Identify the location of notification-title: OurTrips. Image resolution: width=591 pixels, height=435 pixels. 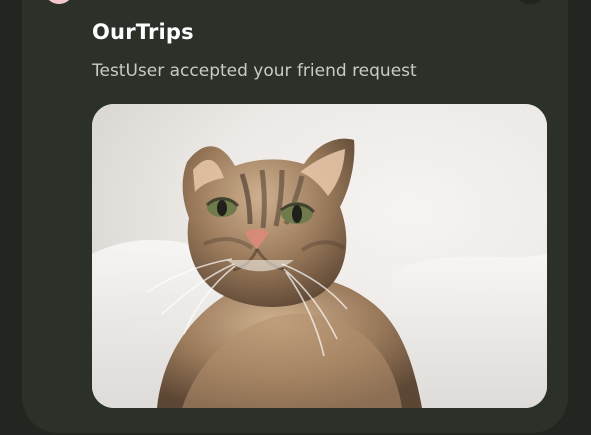
(143, 32).